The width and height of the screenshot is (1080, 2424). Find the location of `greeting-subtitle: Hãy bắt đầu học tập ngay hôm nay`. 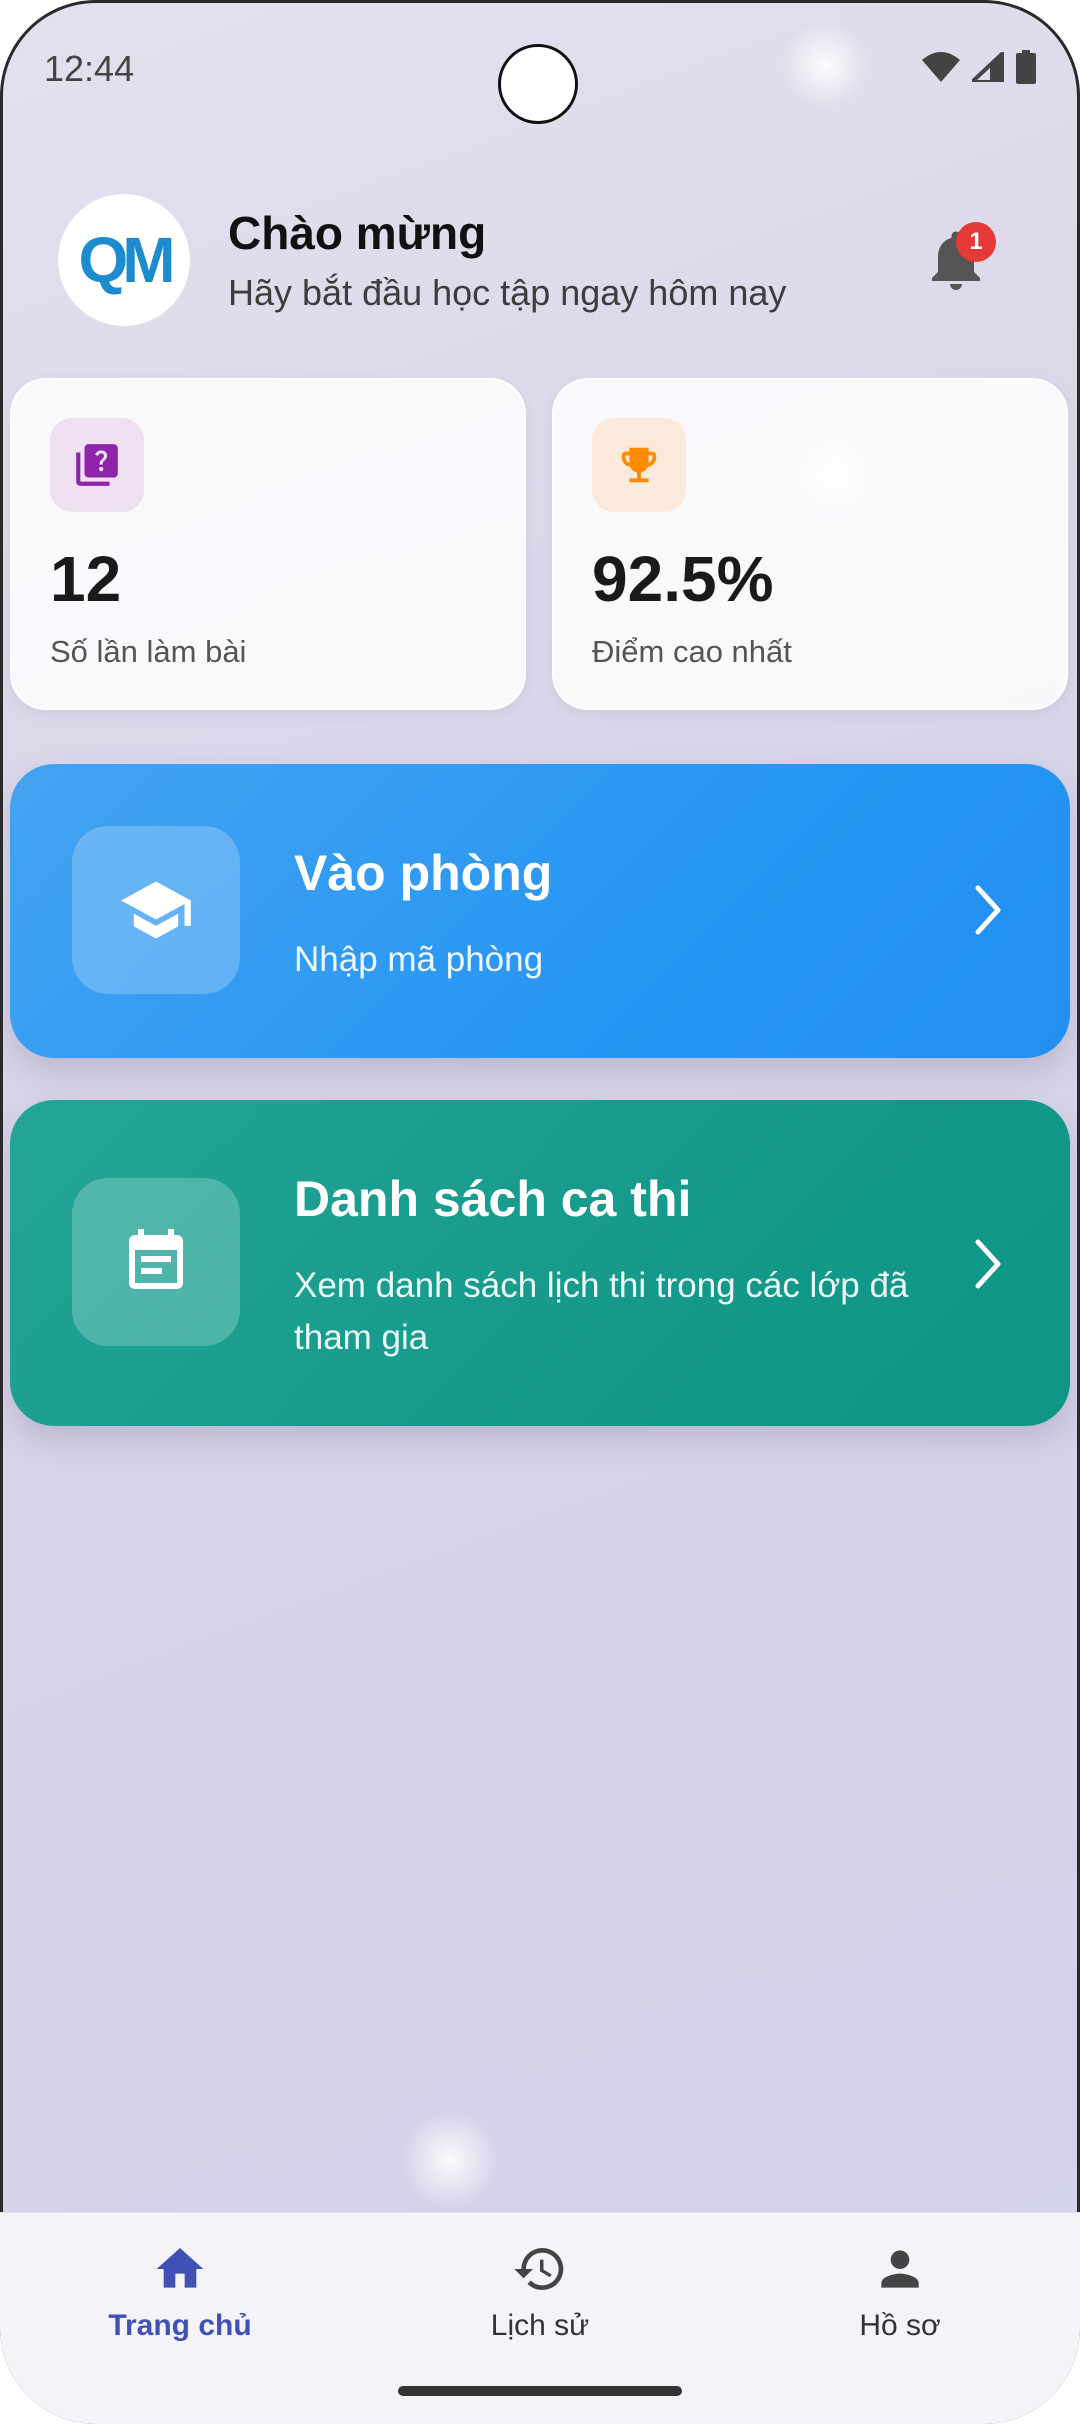

greeting-subtitle: Hãy bắt đầu học tập ngay hôm nay is located at coordinates (507, 292).